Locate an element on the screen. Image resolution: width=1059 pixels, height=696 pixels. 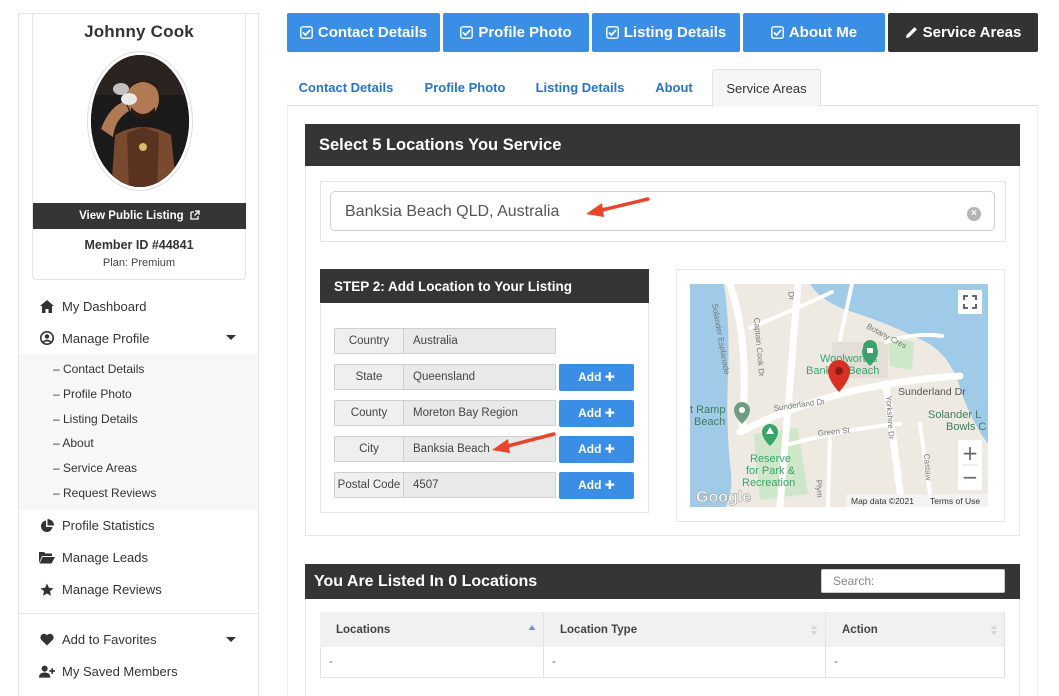
step2-heading: STEP 2: Add Location to Your Listing is located at coordinates (484, 286).